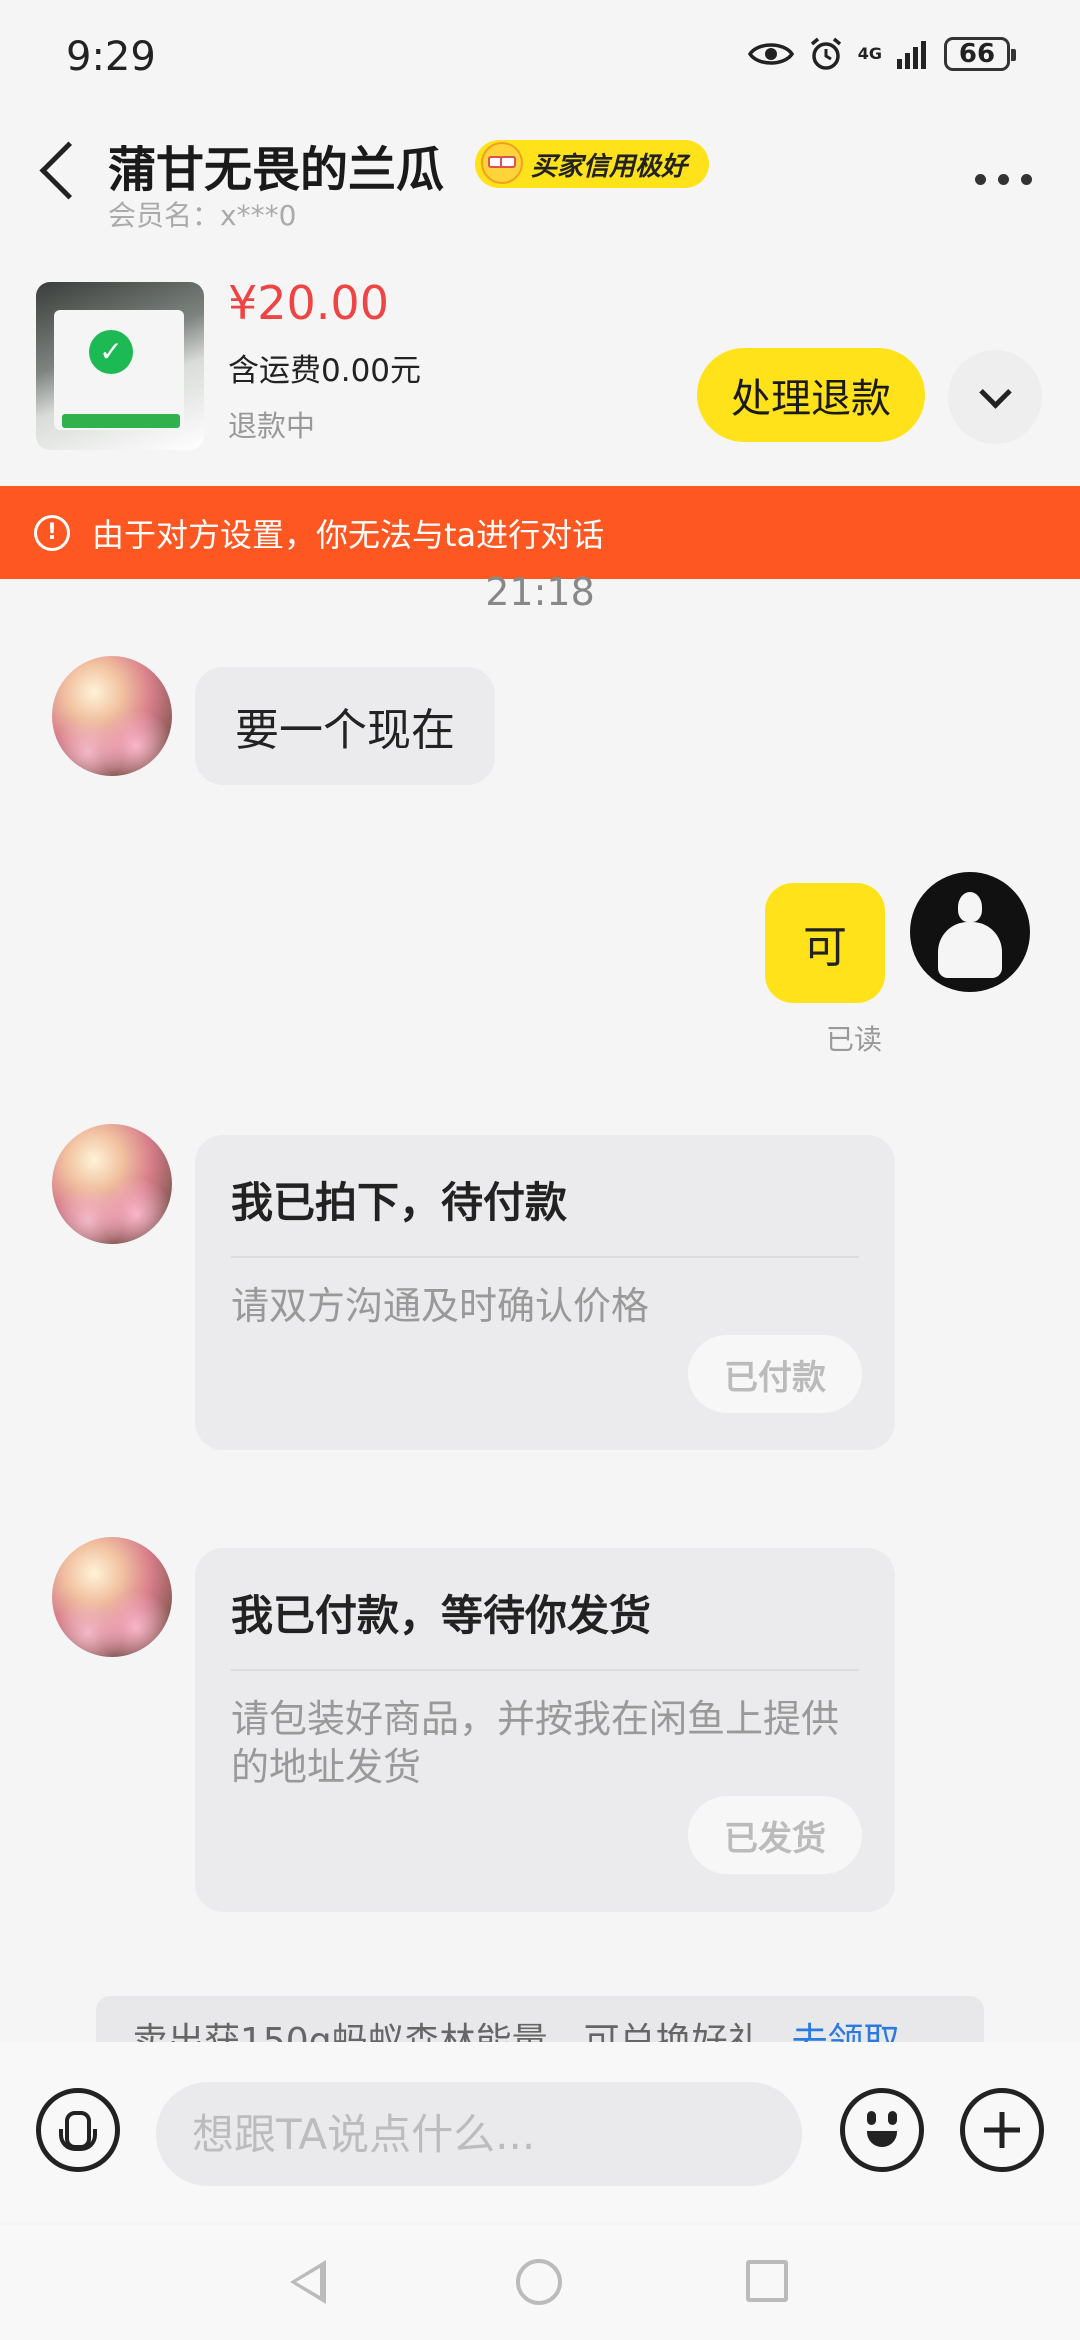 This screenshot has width=1080, height=2340. I want to click on voice-button, so click(78, 2130).